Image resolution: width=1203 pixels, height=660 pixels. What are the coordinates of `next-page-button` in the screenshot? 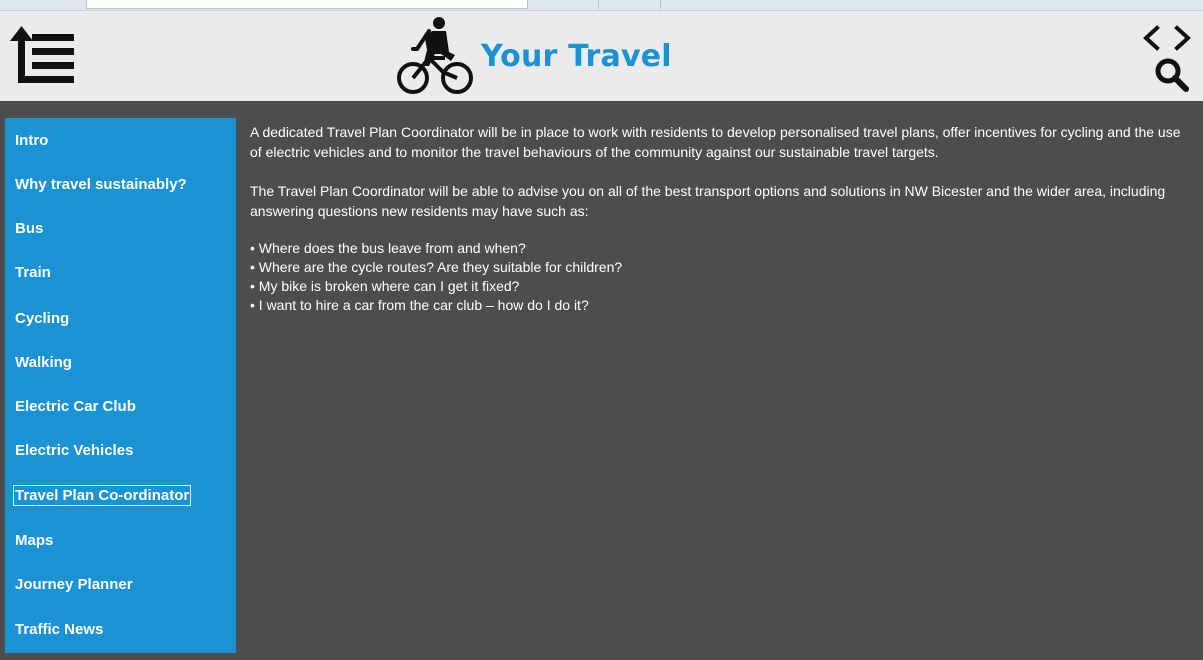 It's located at (1183, 38).